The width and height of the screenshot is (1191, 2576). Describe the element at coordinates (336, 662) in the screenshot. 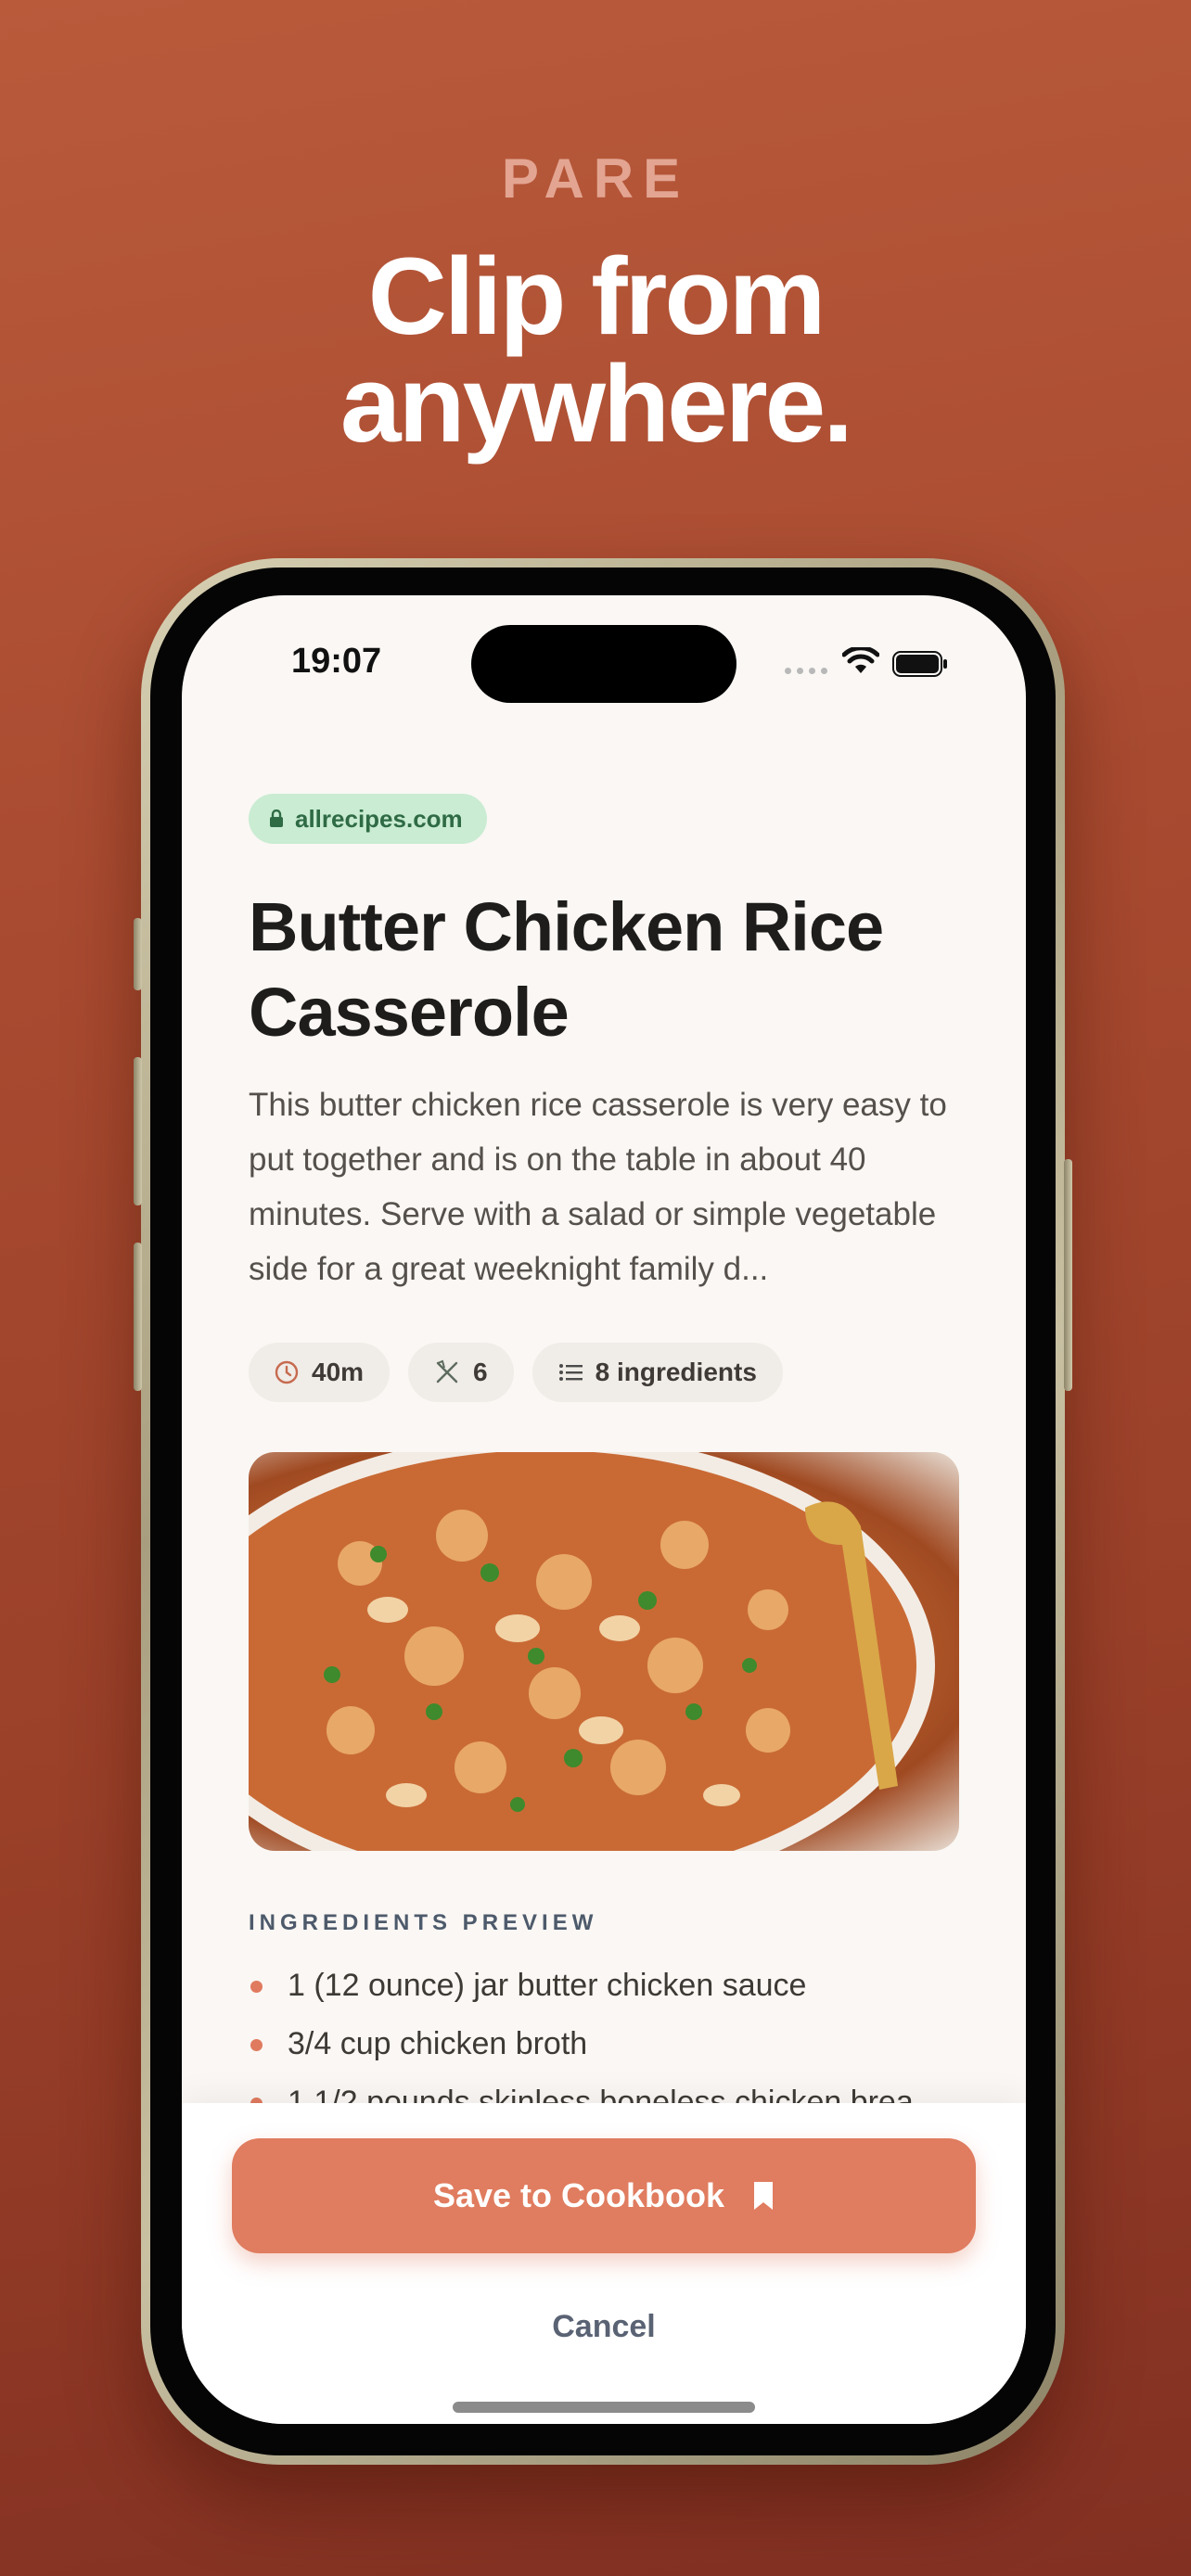

I see `status-time: 19:07` at that location.